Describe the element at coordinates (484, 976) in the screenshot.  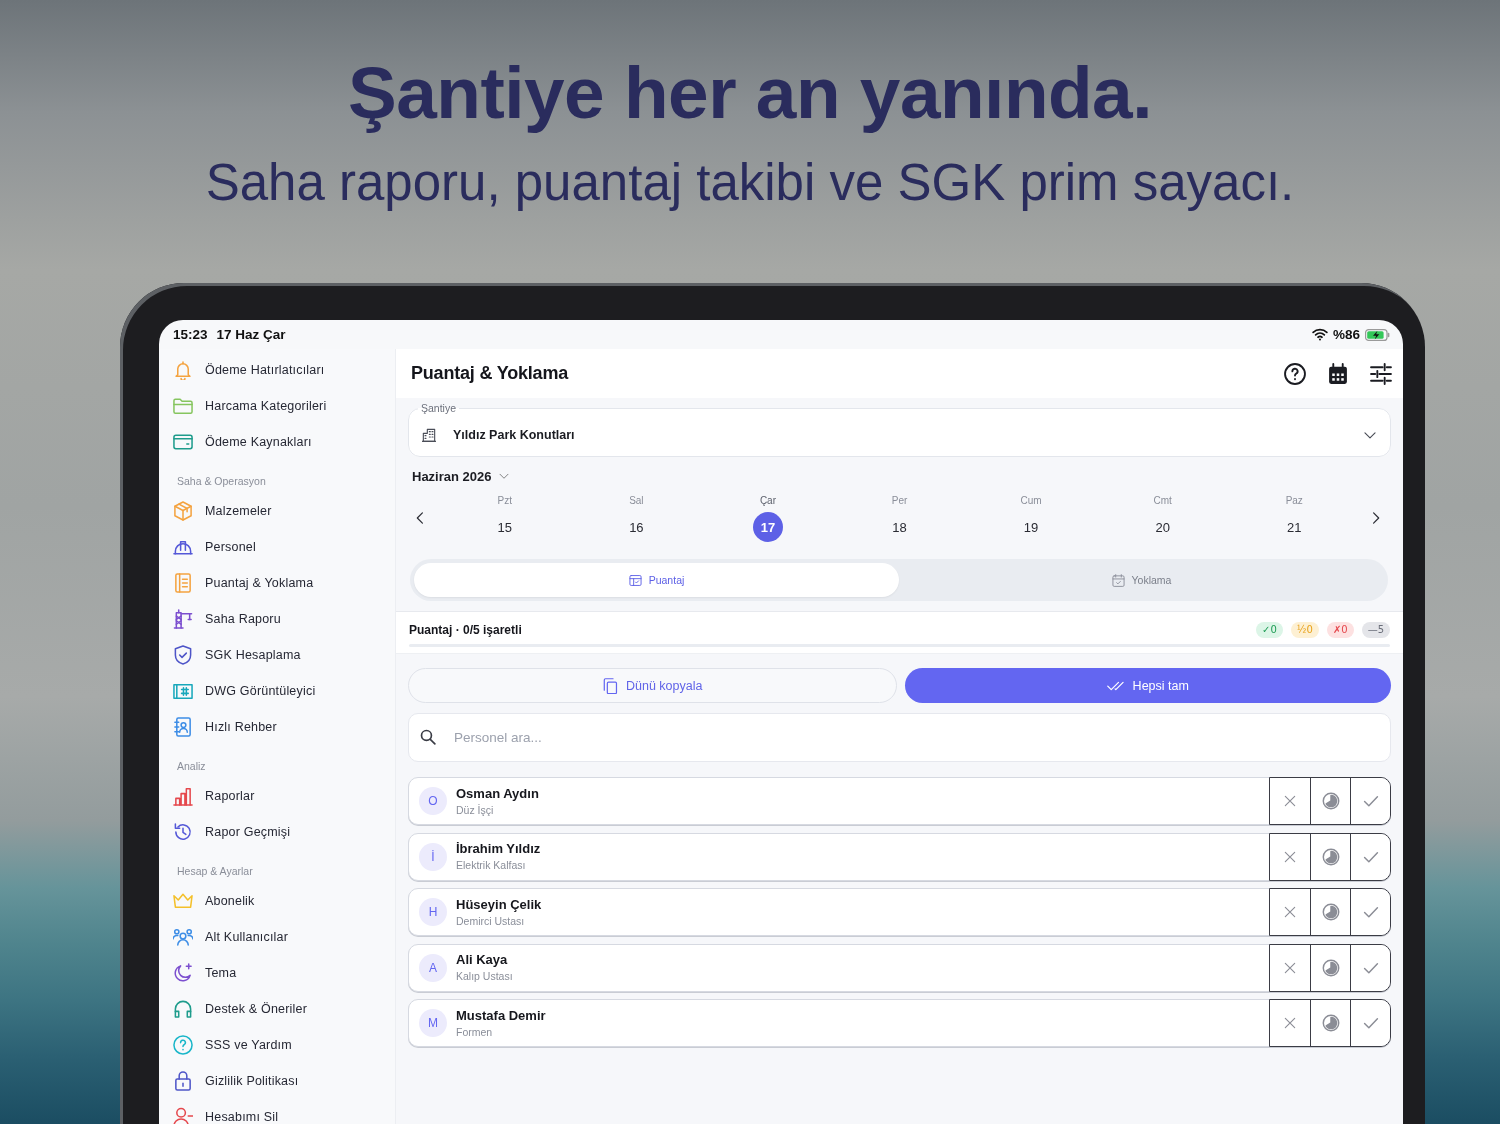
I see `worker-role: Kalıp Ustası` at that location.